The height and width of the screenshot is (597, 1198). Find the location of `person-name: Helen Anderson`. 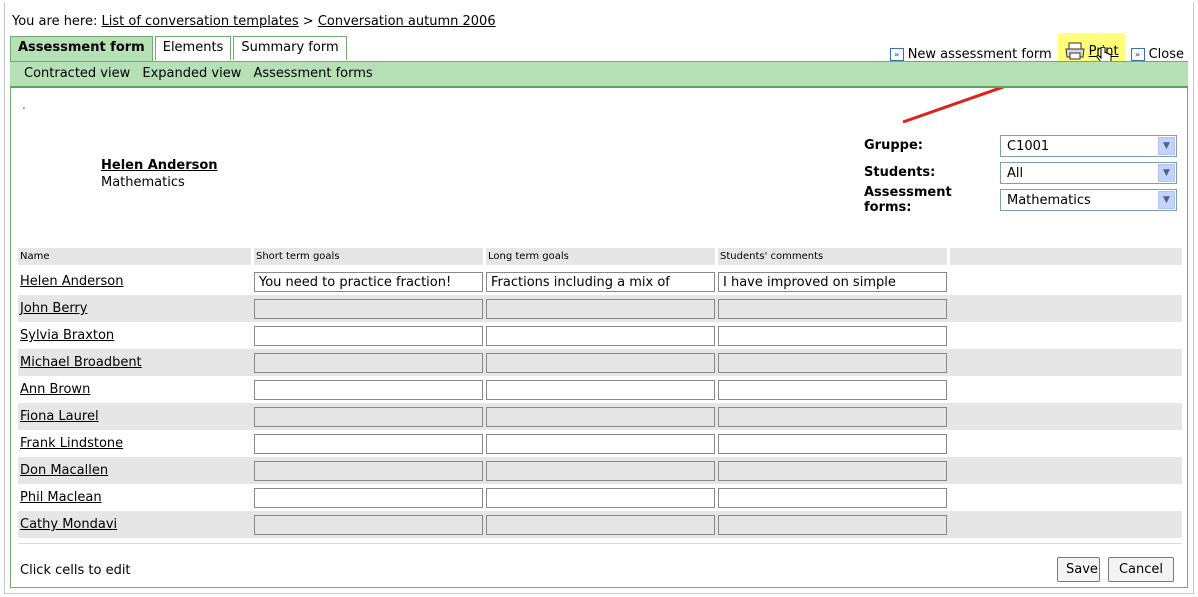

person-name: Helen Anderson is located at coordinates (159, 165).